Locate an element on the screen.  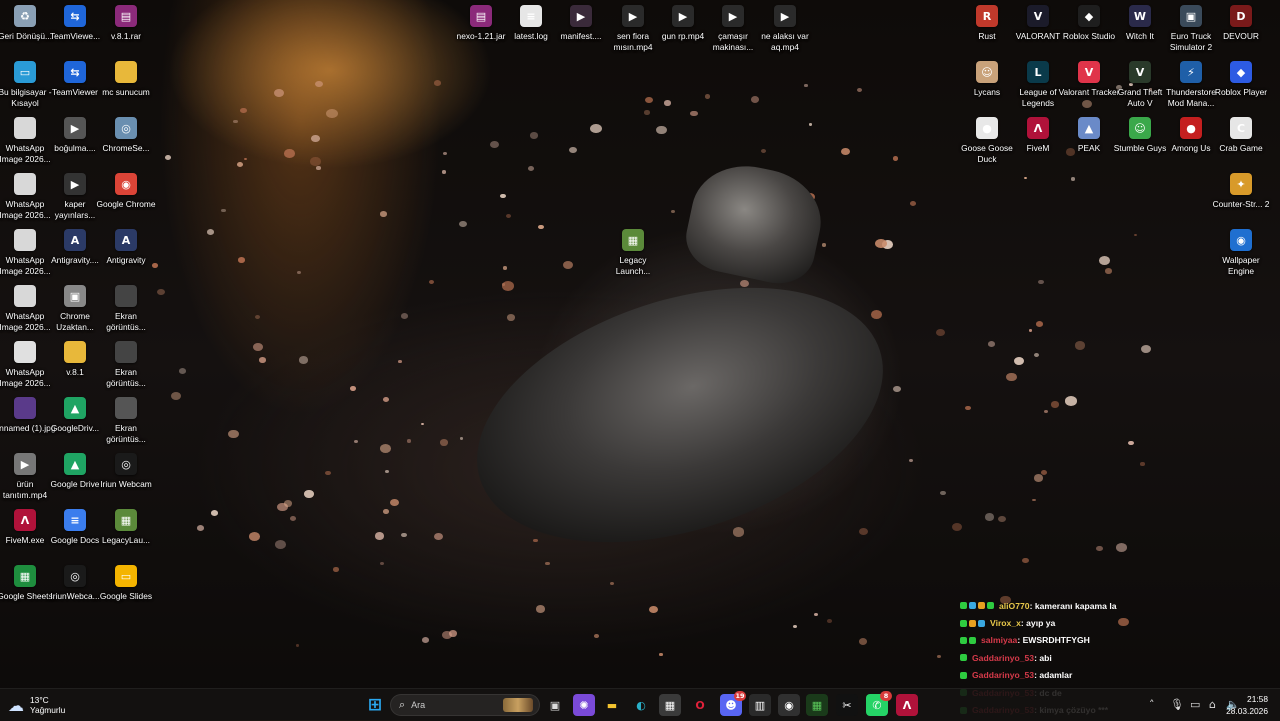
desktop-icon: ◆ Roblox Studio is located at coordinates (1089, 23).